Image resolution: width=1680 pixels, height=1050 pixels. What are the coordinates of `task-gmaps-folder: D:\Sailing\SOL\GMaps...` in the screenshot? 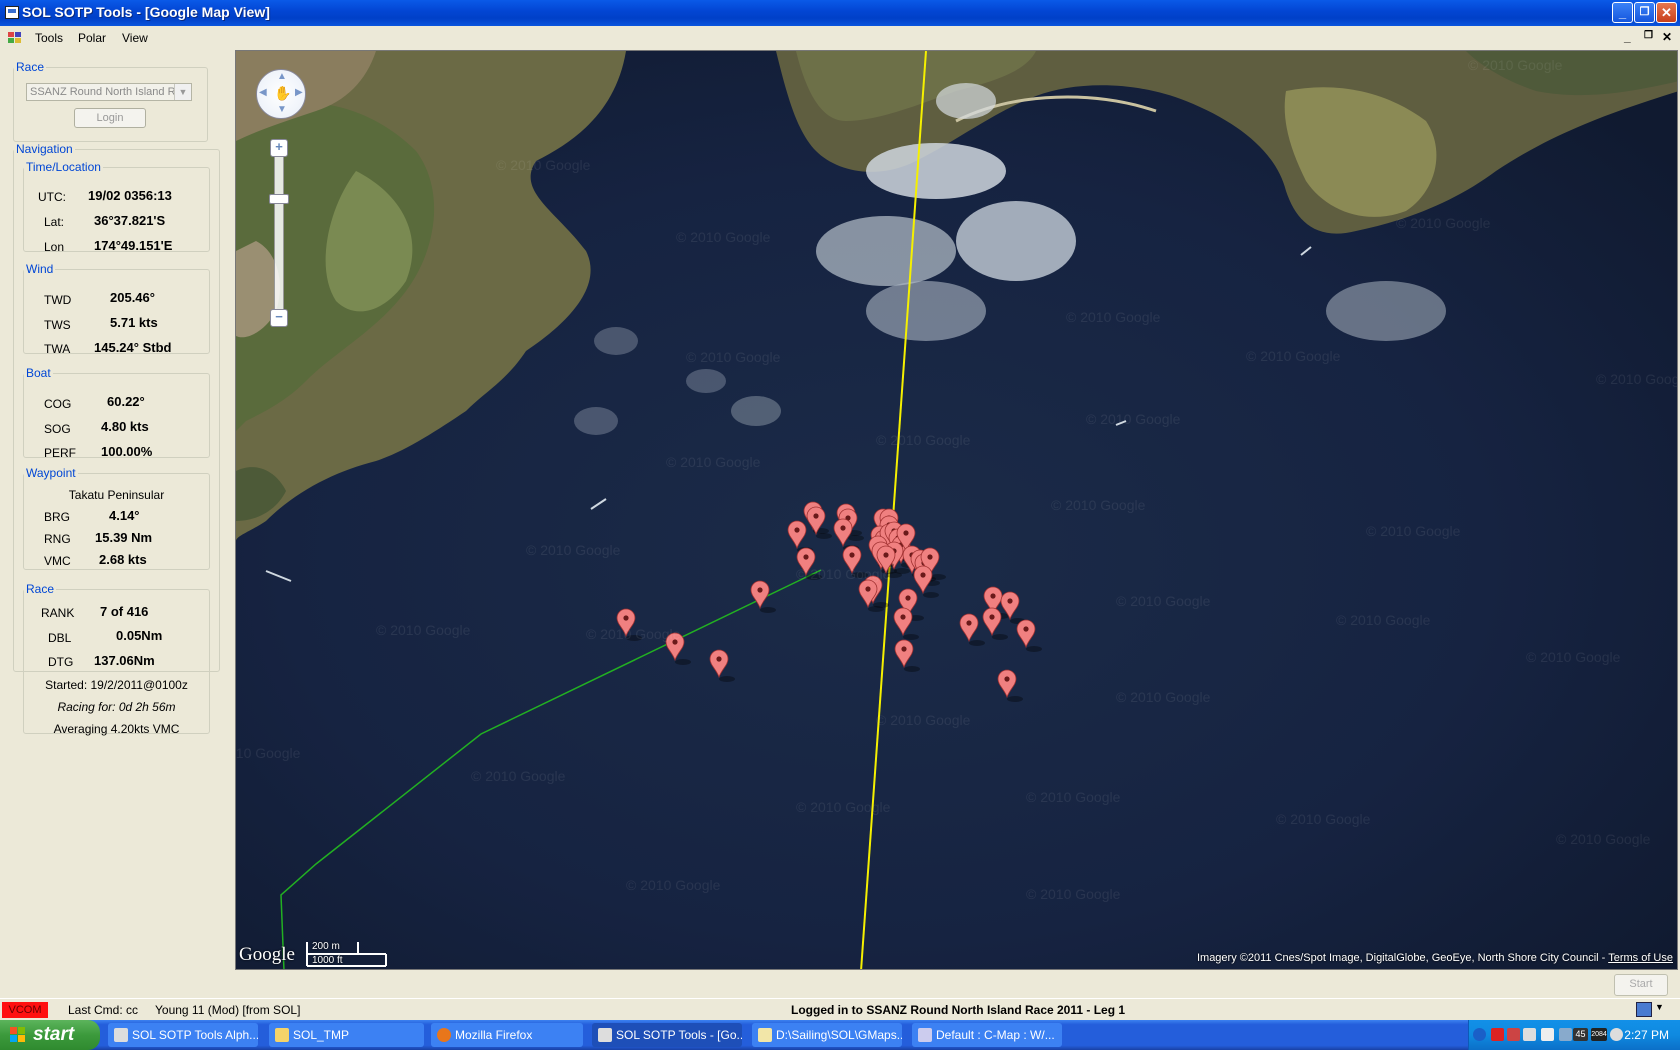 It's located at (827, 1035).